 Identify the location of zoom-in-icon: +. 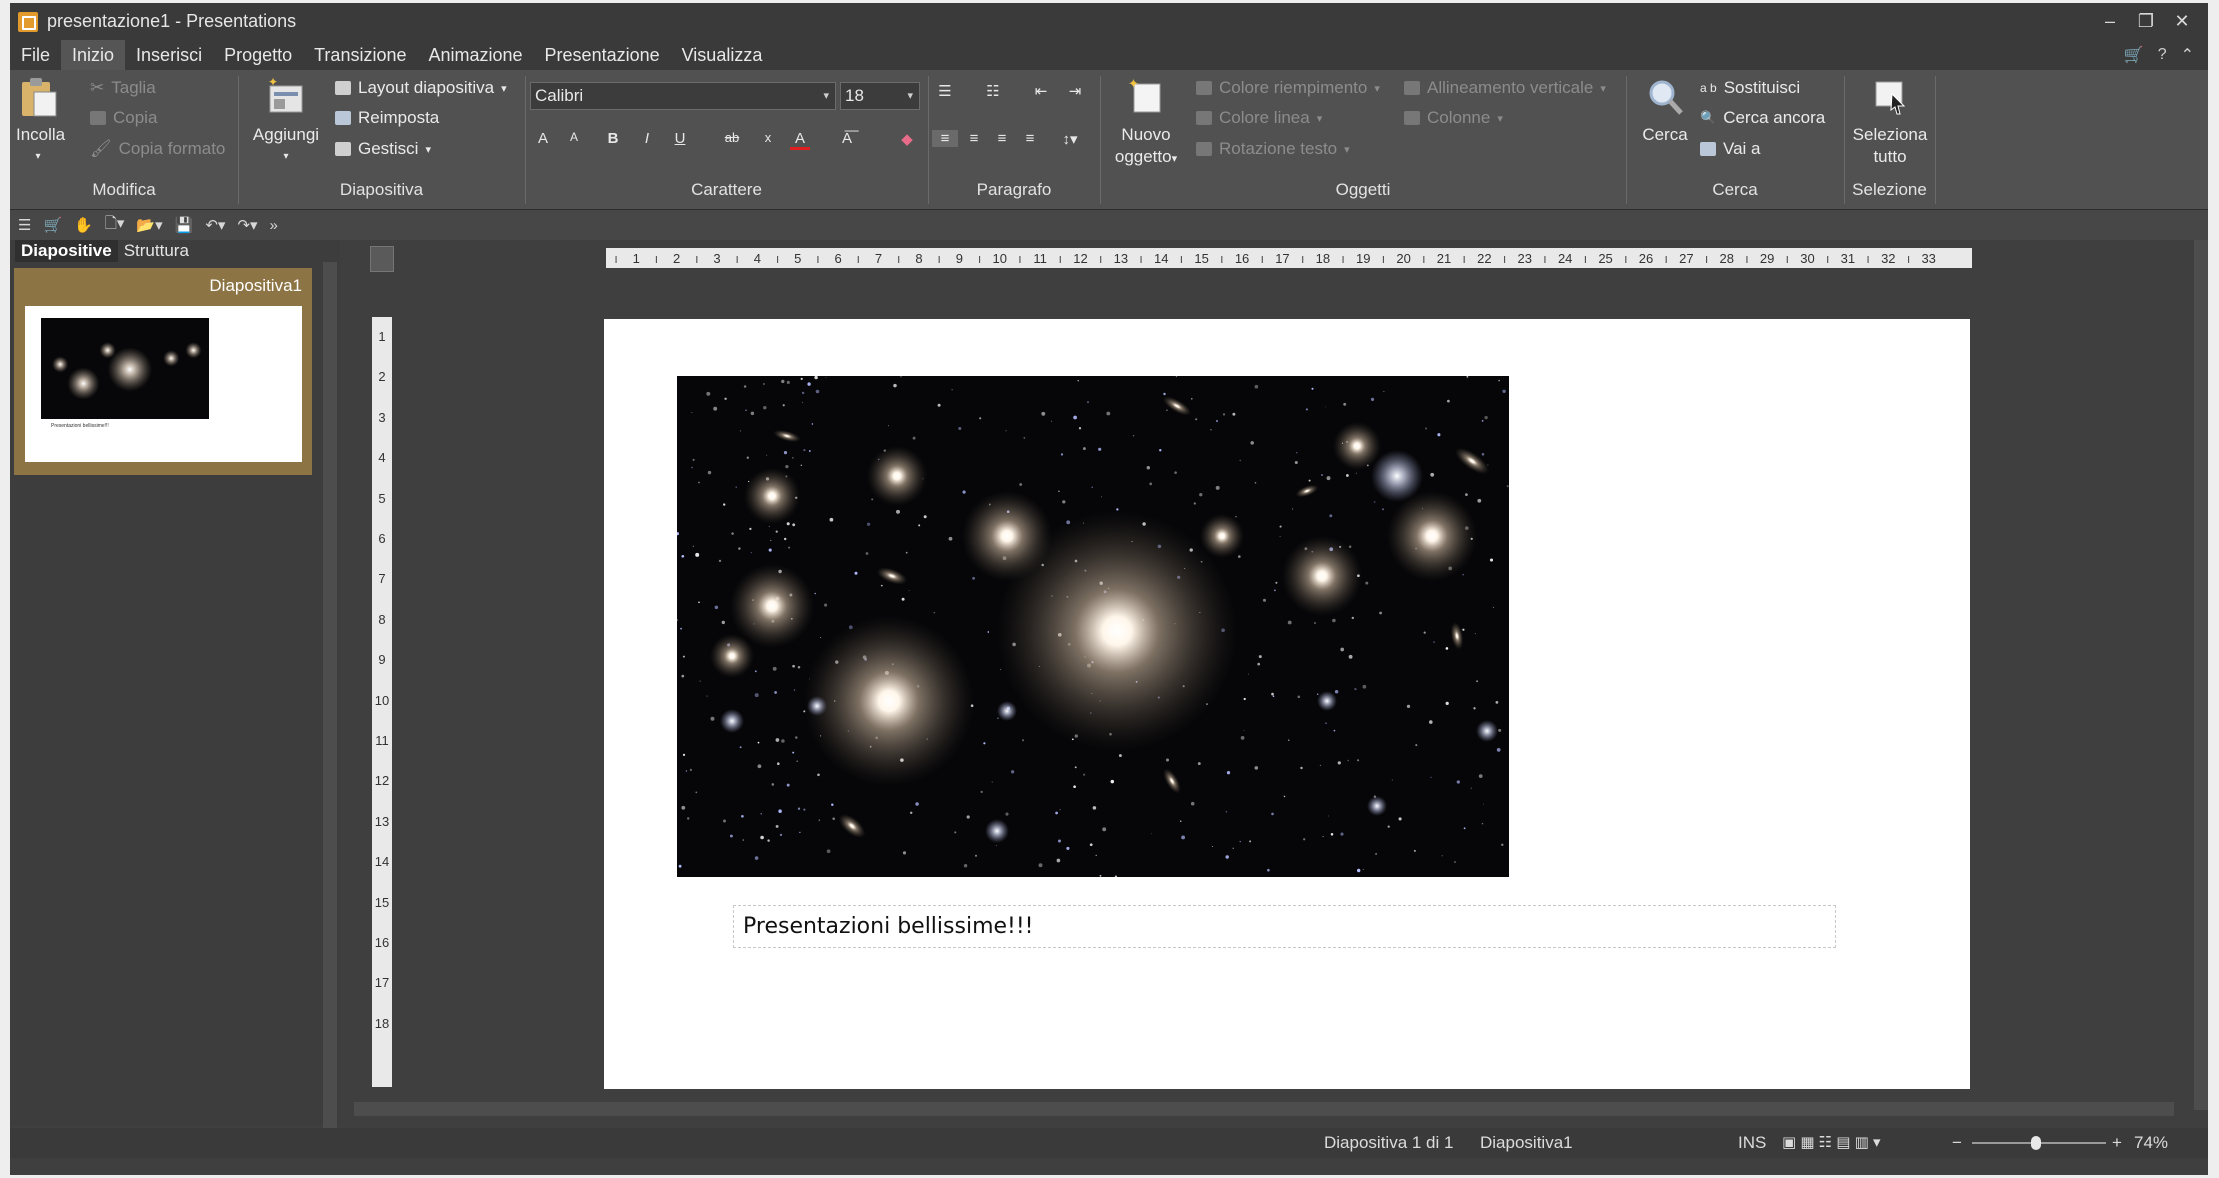
(2117, 1143).